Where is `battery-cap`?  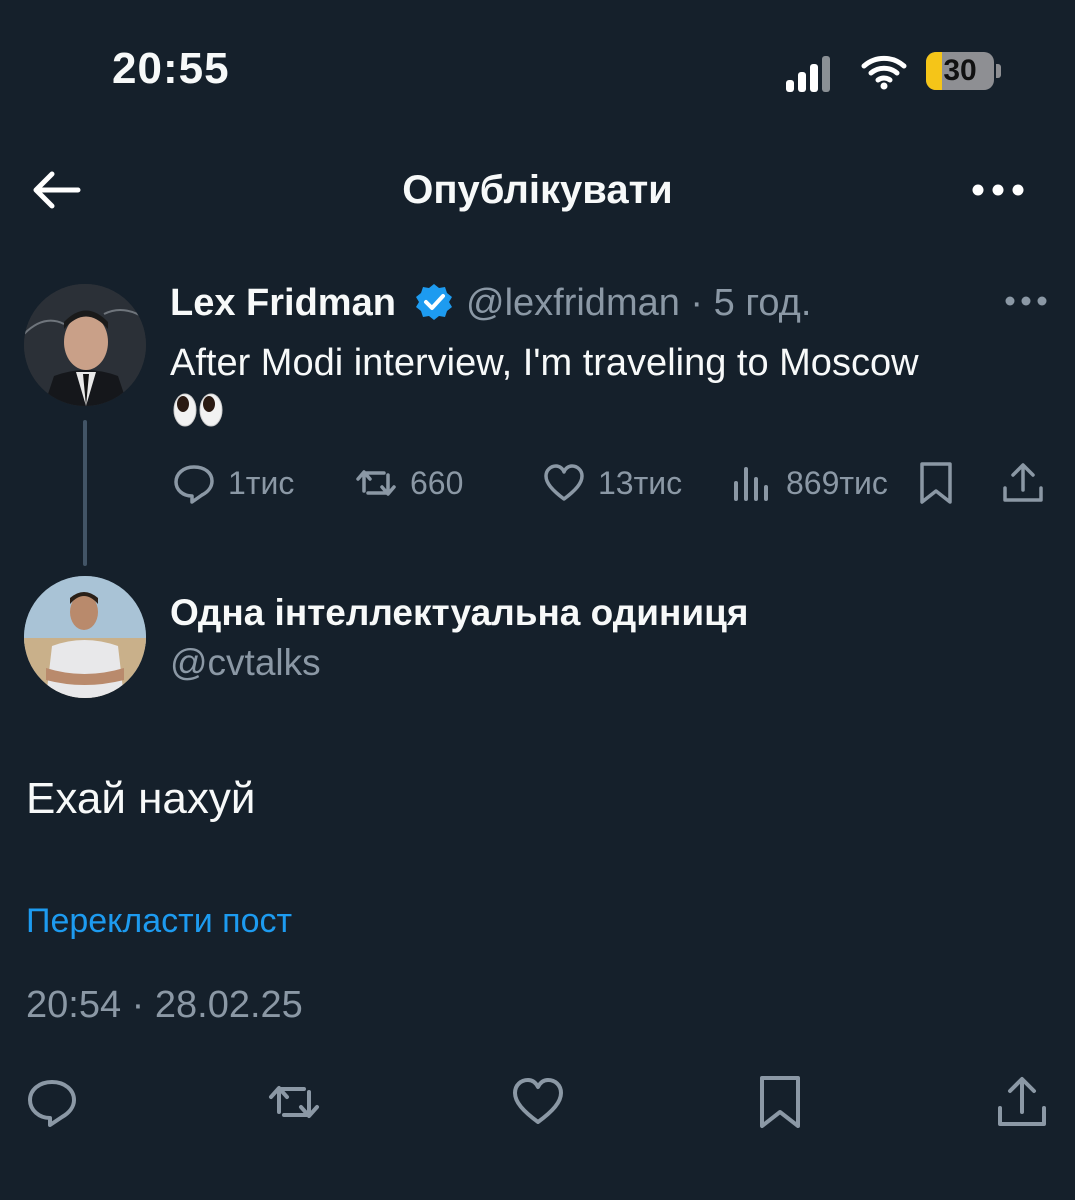
battery-cap is located at coordinates (998, 71).